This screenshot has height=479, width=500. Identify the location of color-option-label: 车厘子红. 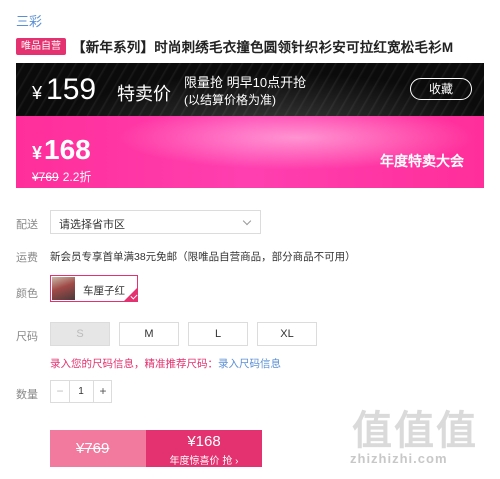
(104, 291).